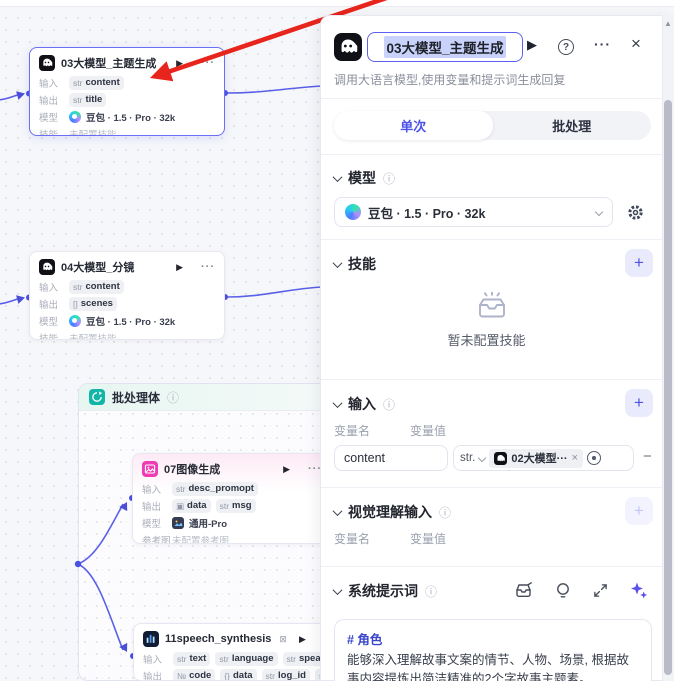 Image resolution: width=674 pixels, height=681 pixels. Describe the element at coordinates (391, 512) in the screenshot. I see `vision-section-header: 视觉理解输入 ⓘ` at that location.